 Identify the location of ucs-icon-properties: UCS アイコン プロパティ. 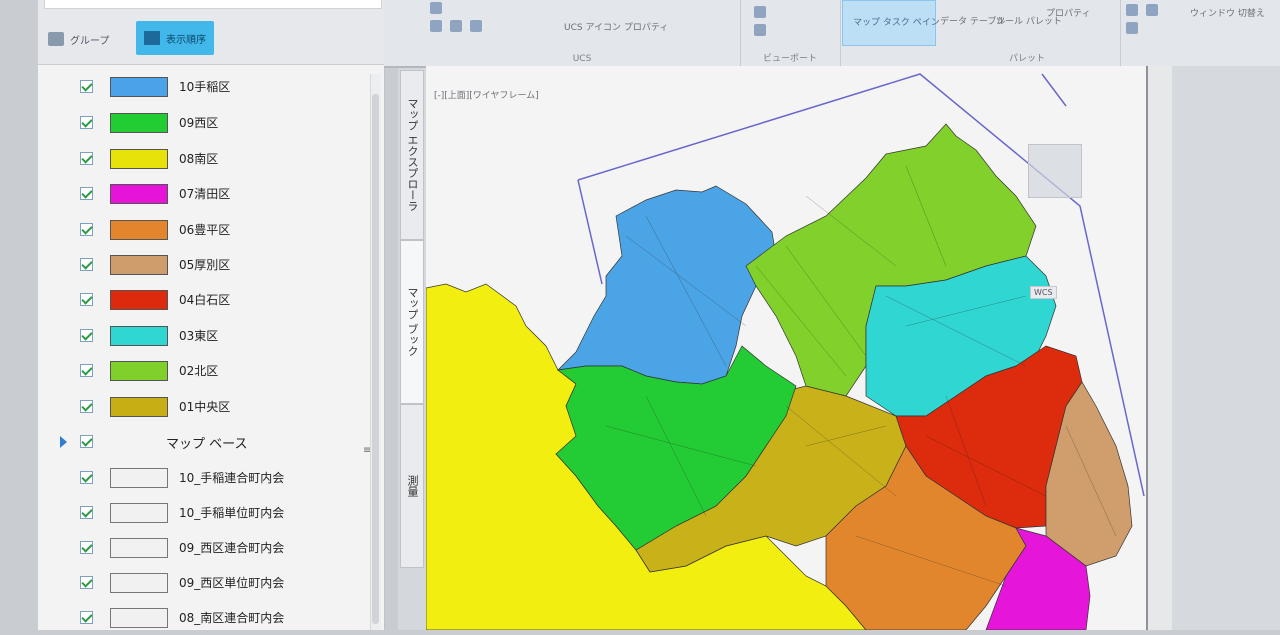
(616, 26).